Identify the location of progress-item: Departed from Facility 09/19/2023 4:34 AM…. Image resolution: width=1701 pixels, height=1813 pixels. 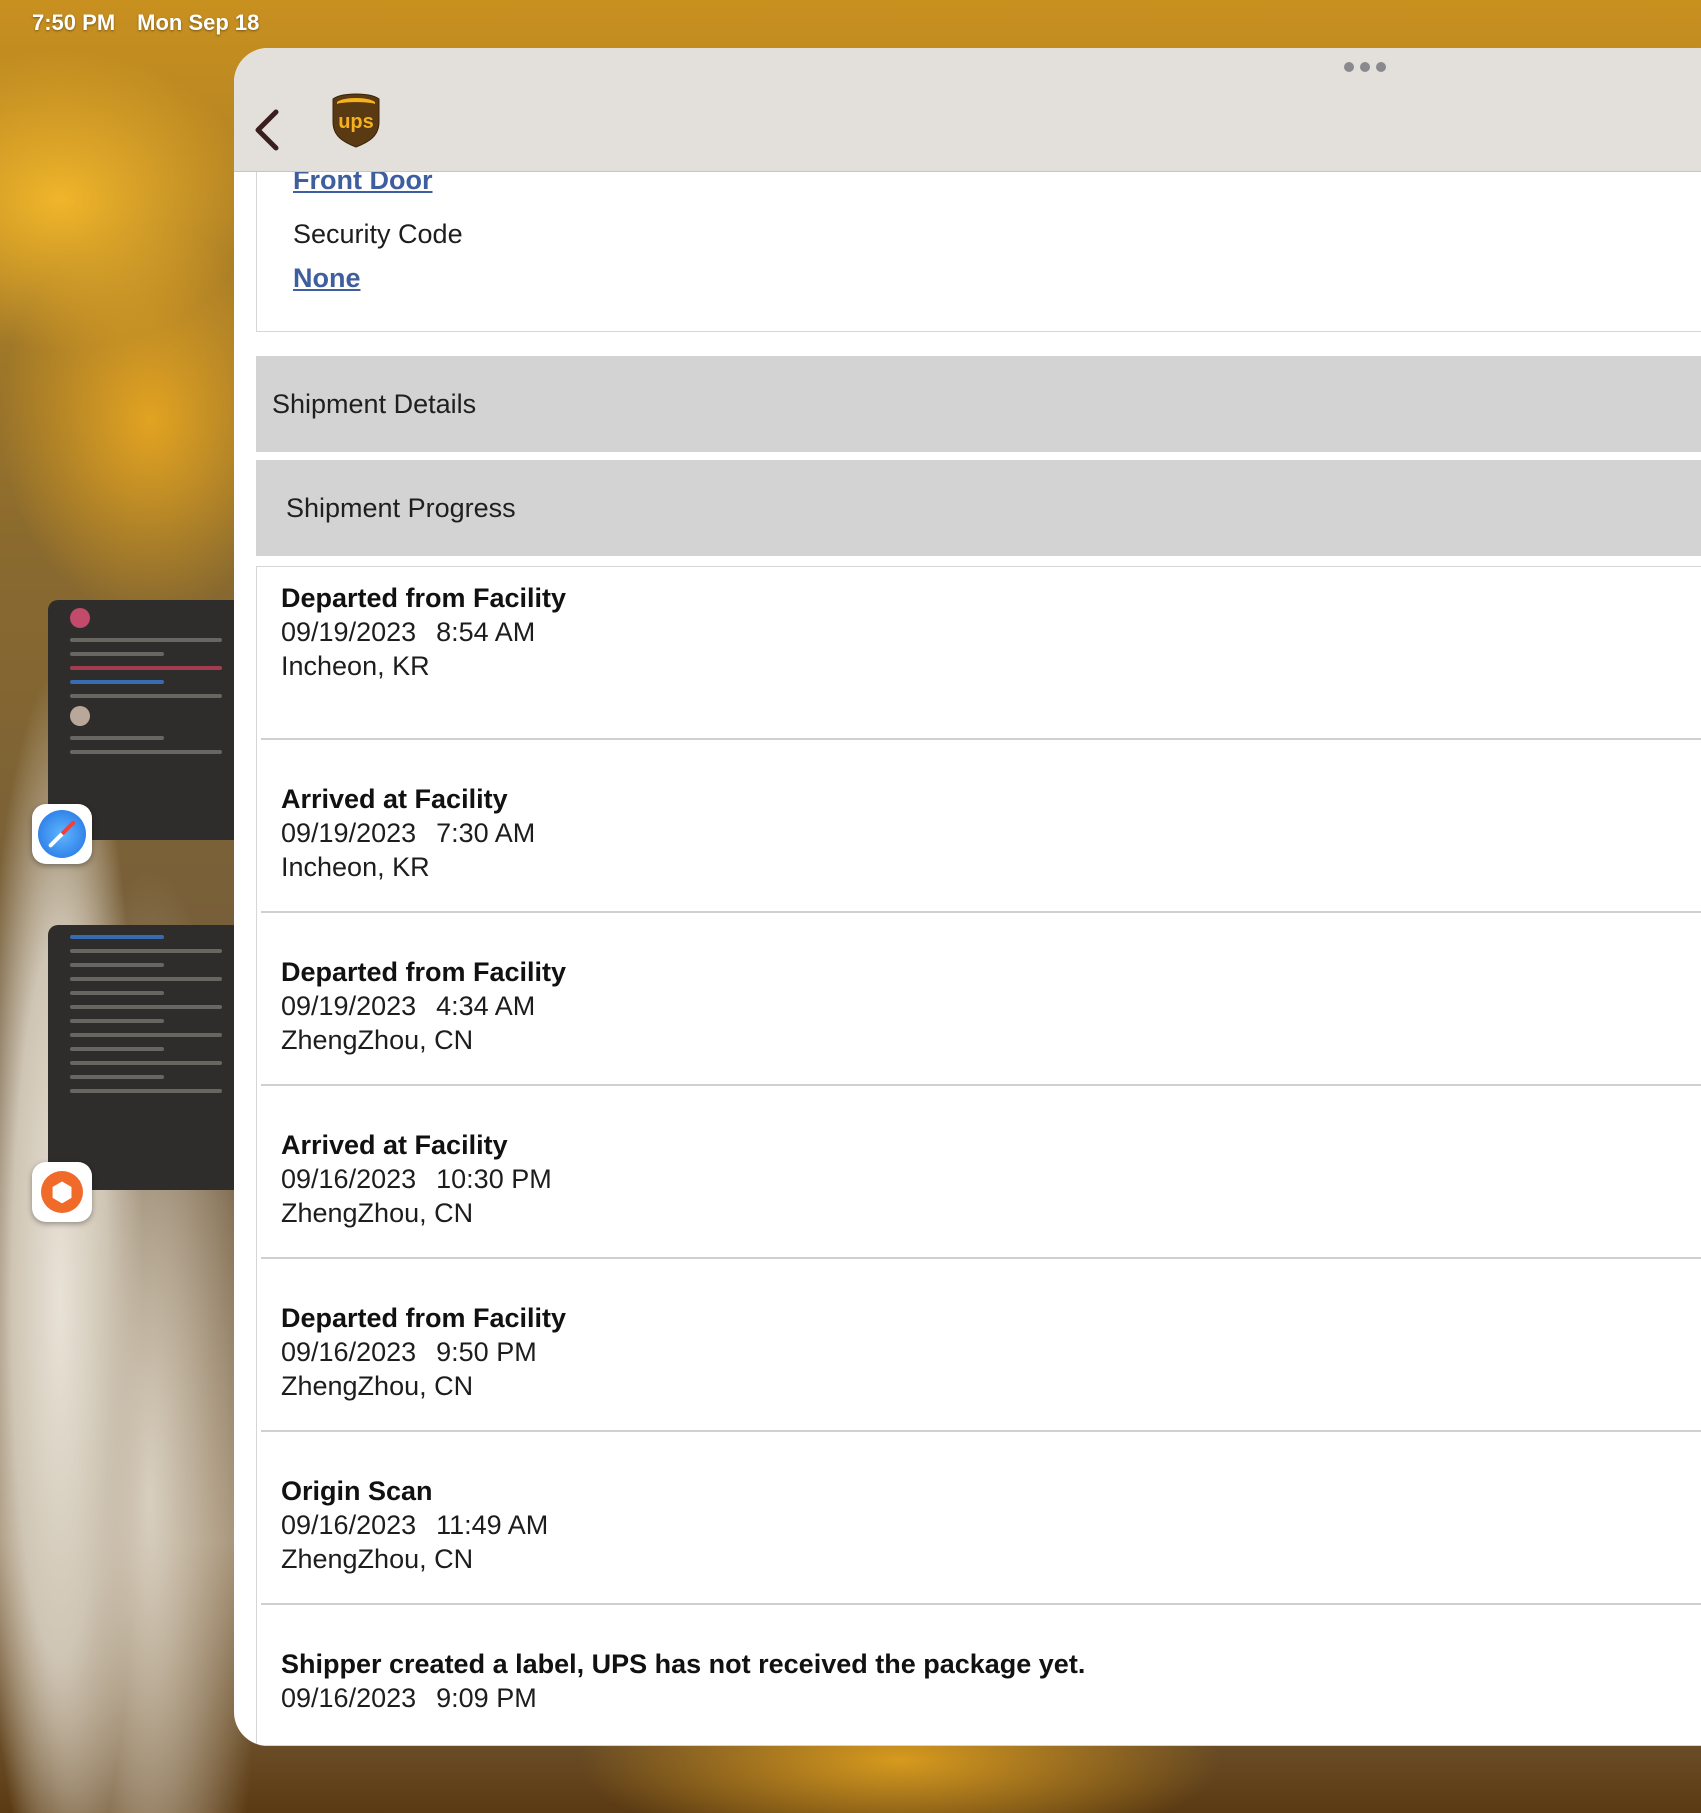
(981, 999).